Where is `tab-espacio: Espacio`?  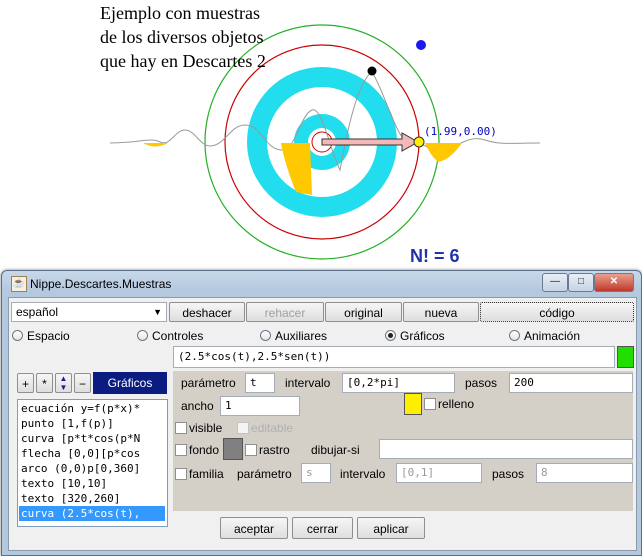 tab-espacio: Espacio is located at coordinates (67, 336).